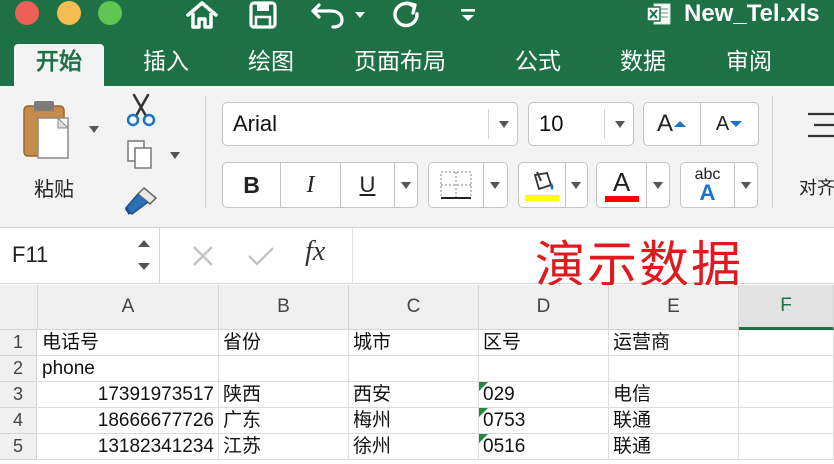 Image resolution: width=834 pixels, height=464 pixels. What do you see at coordinates (544, 307) in the screenshot?
I see `column-header-d: D` at bounding box center [544, 307].